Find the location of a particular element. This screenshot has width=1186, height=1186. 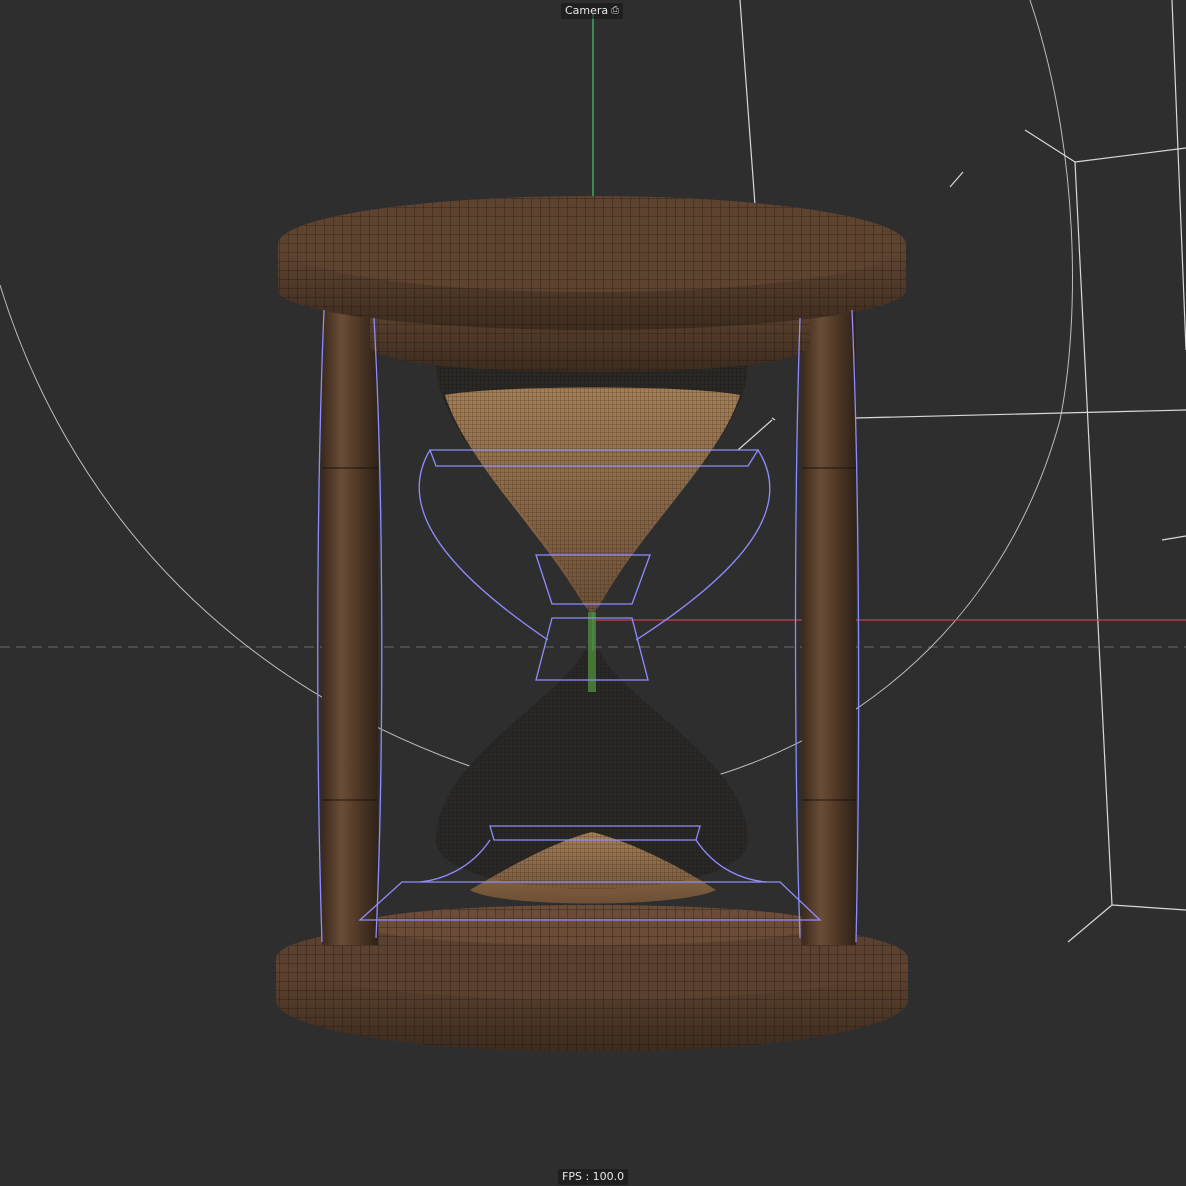

camera-label-text: Camera is located at coordinates (587, 10).